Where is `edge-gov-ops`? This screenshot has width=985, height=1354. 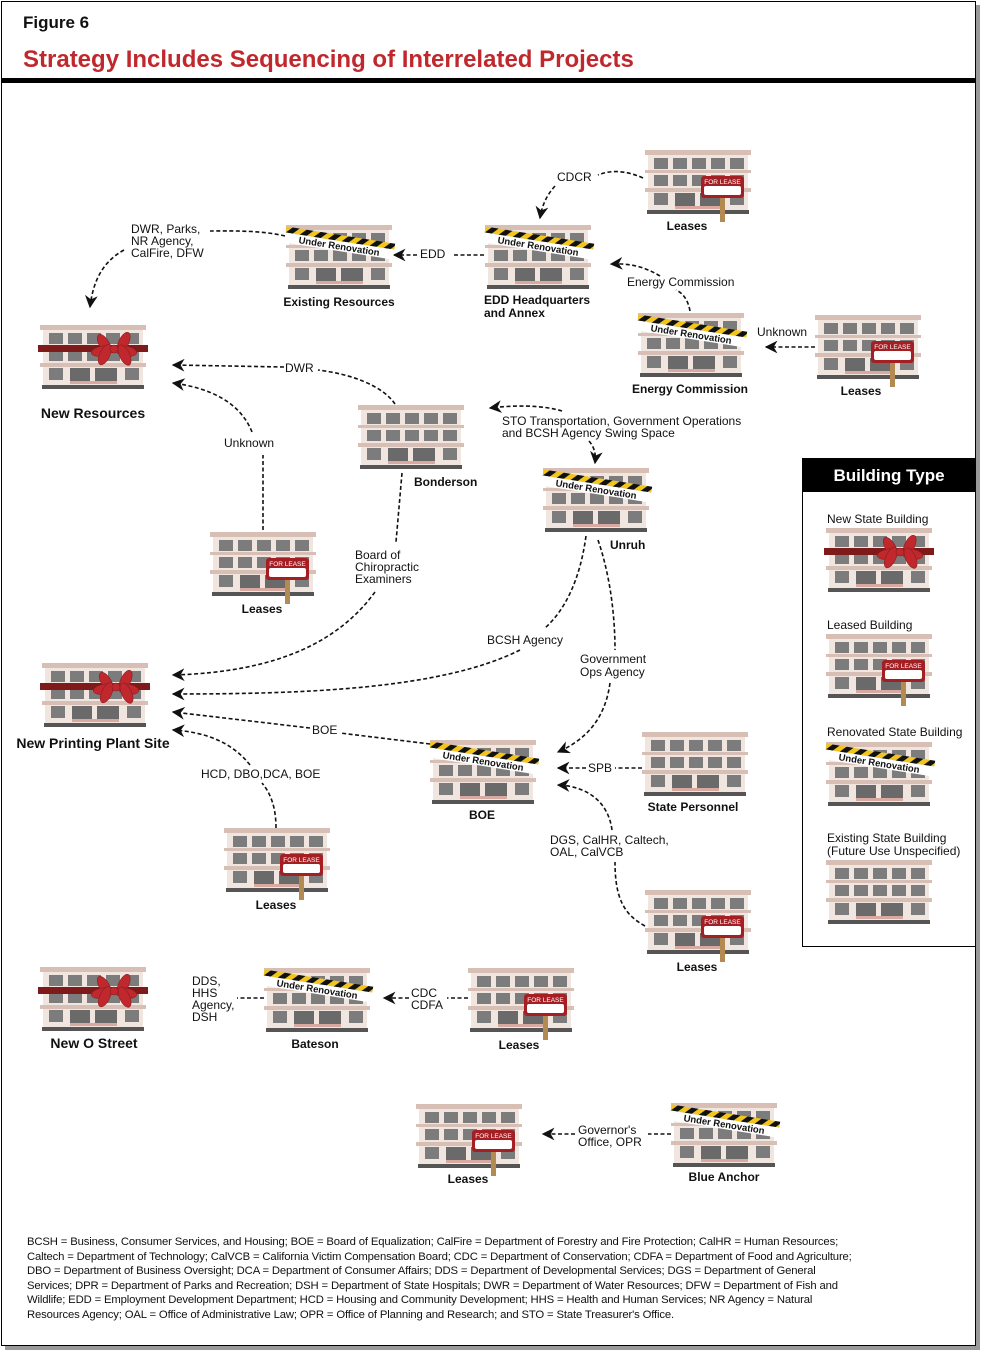 edge-gov-ops is located at coordinates (606, 595).